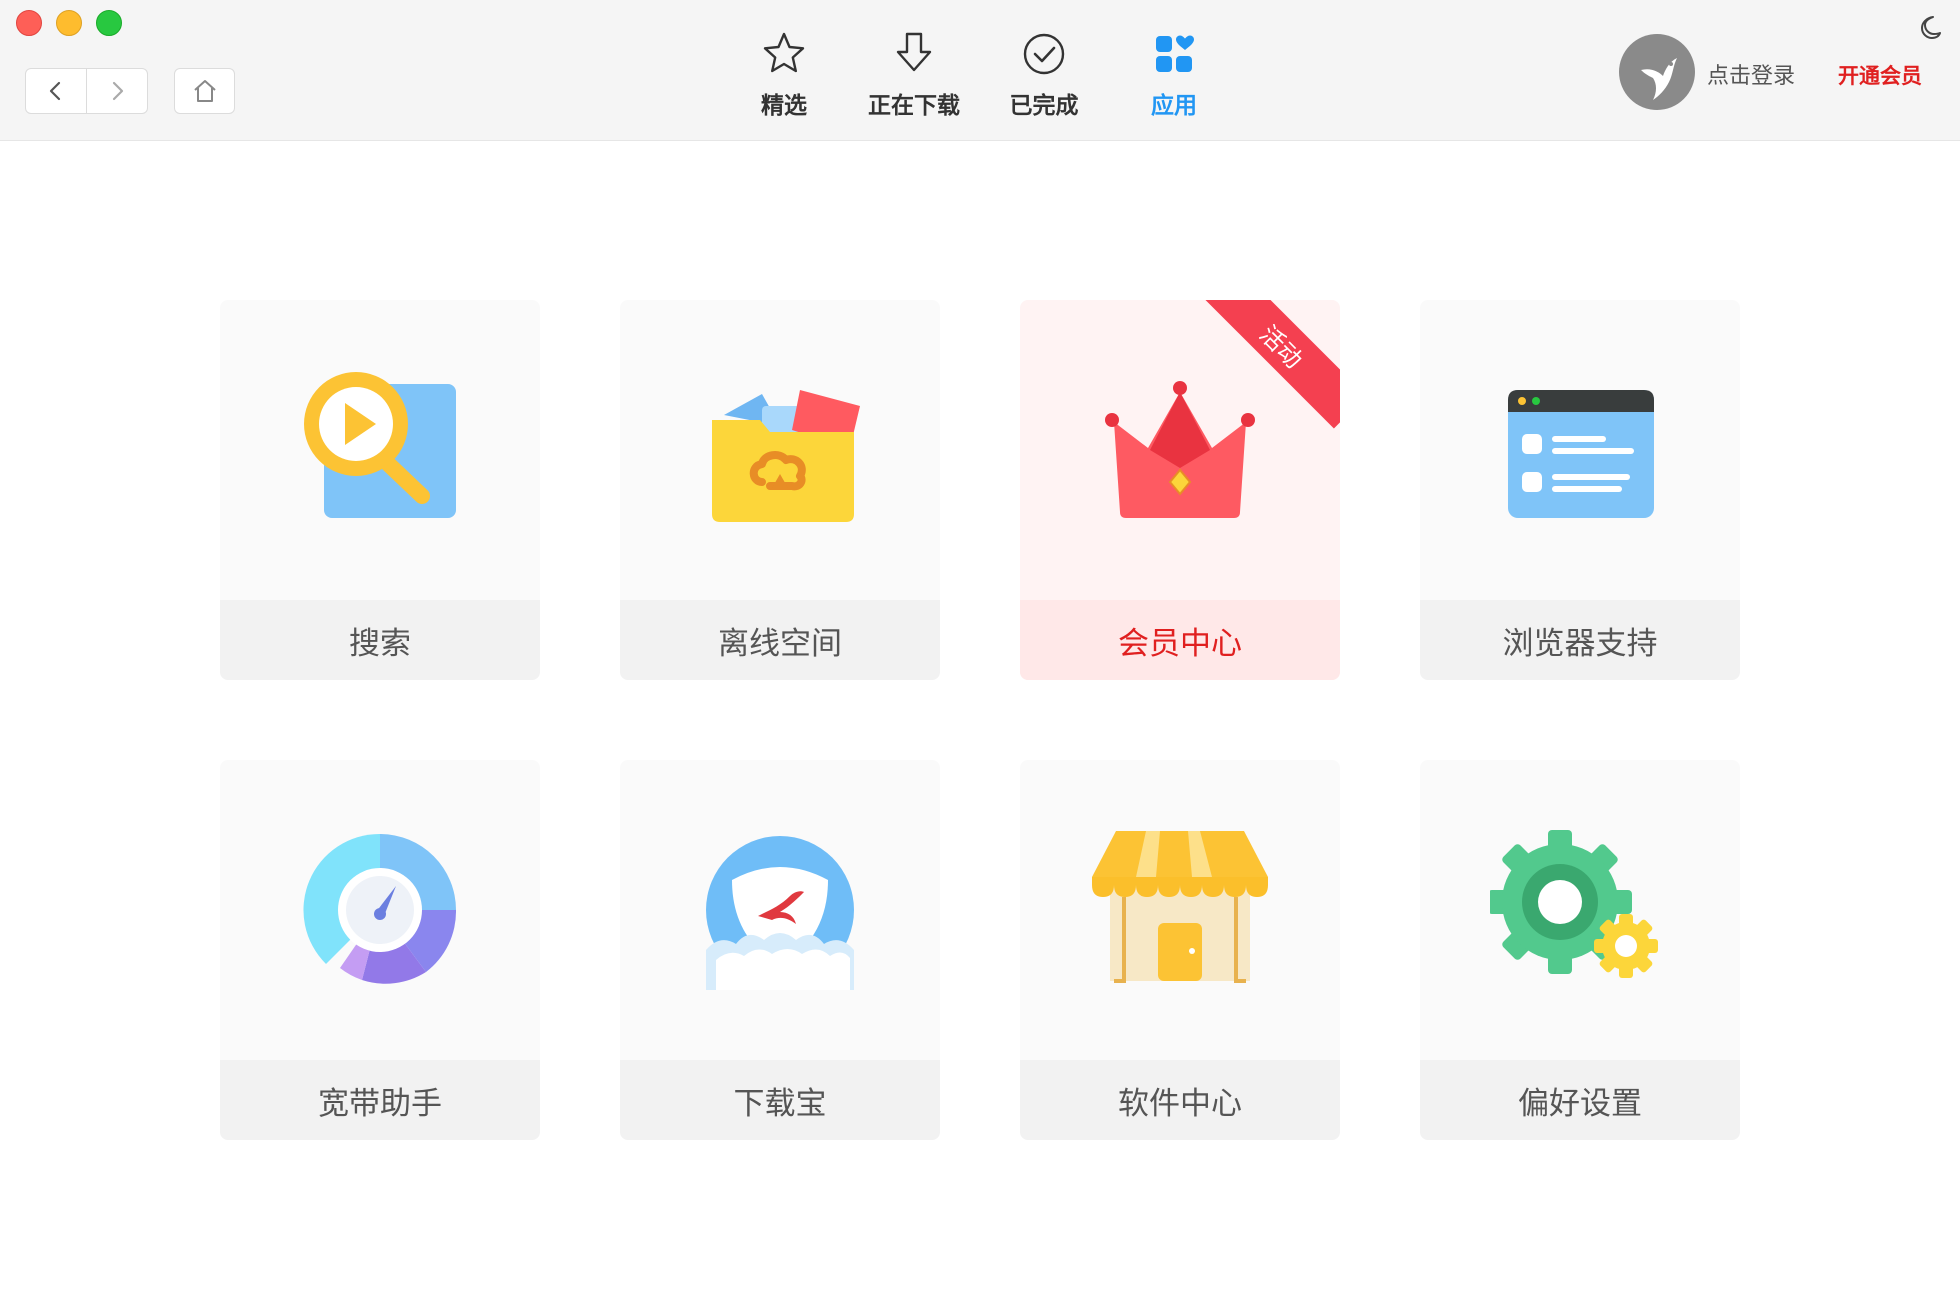 This screenshot has width=1960, height=1300. Describe the element at coordinates (1180, 907) in the screenshot. I see `store-icon` at that location.